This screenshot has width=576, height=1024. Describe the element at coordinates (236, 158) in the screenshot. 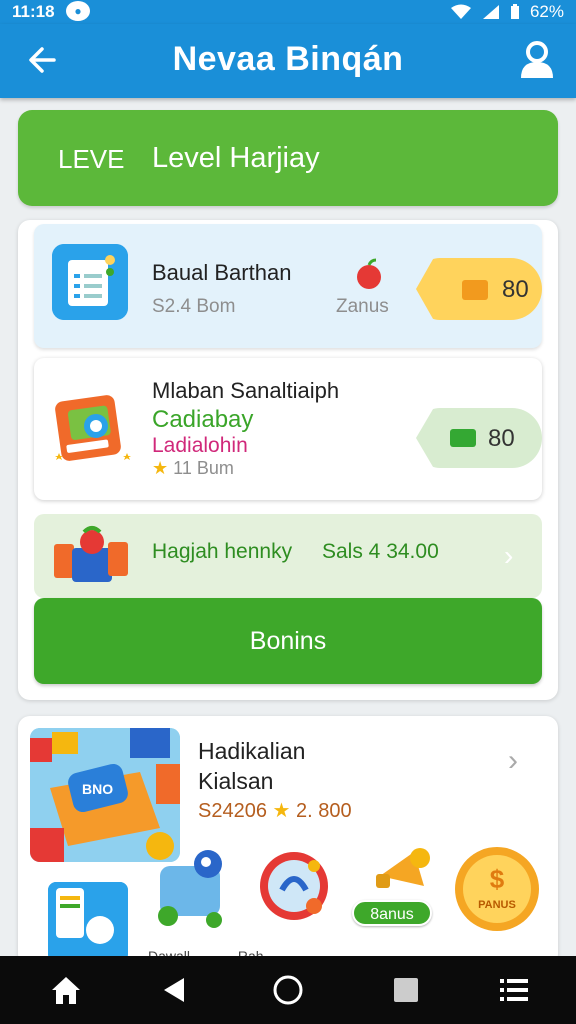

I see `level-label: Level Harjiay` at that location.